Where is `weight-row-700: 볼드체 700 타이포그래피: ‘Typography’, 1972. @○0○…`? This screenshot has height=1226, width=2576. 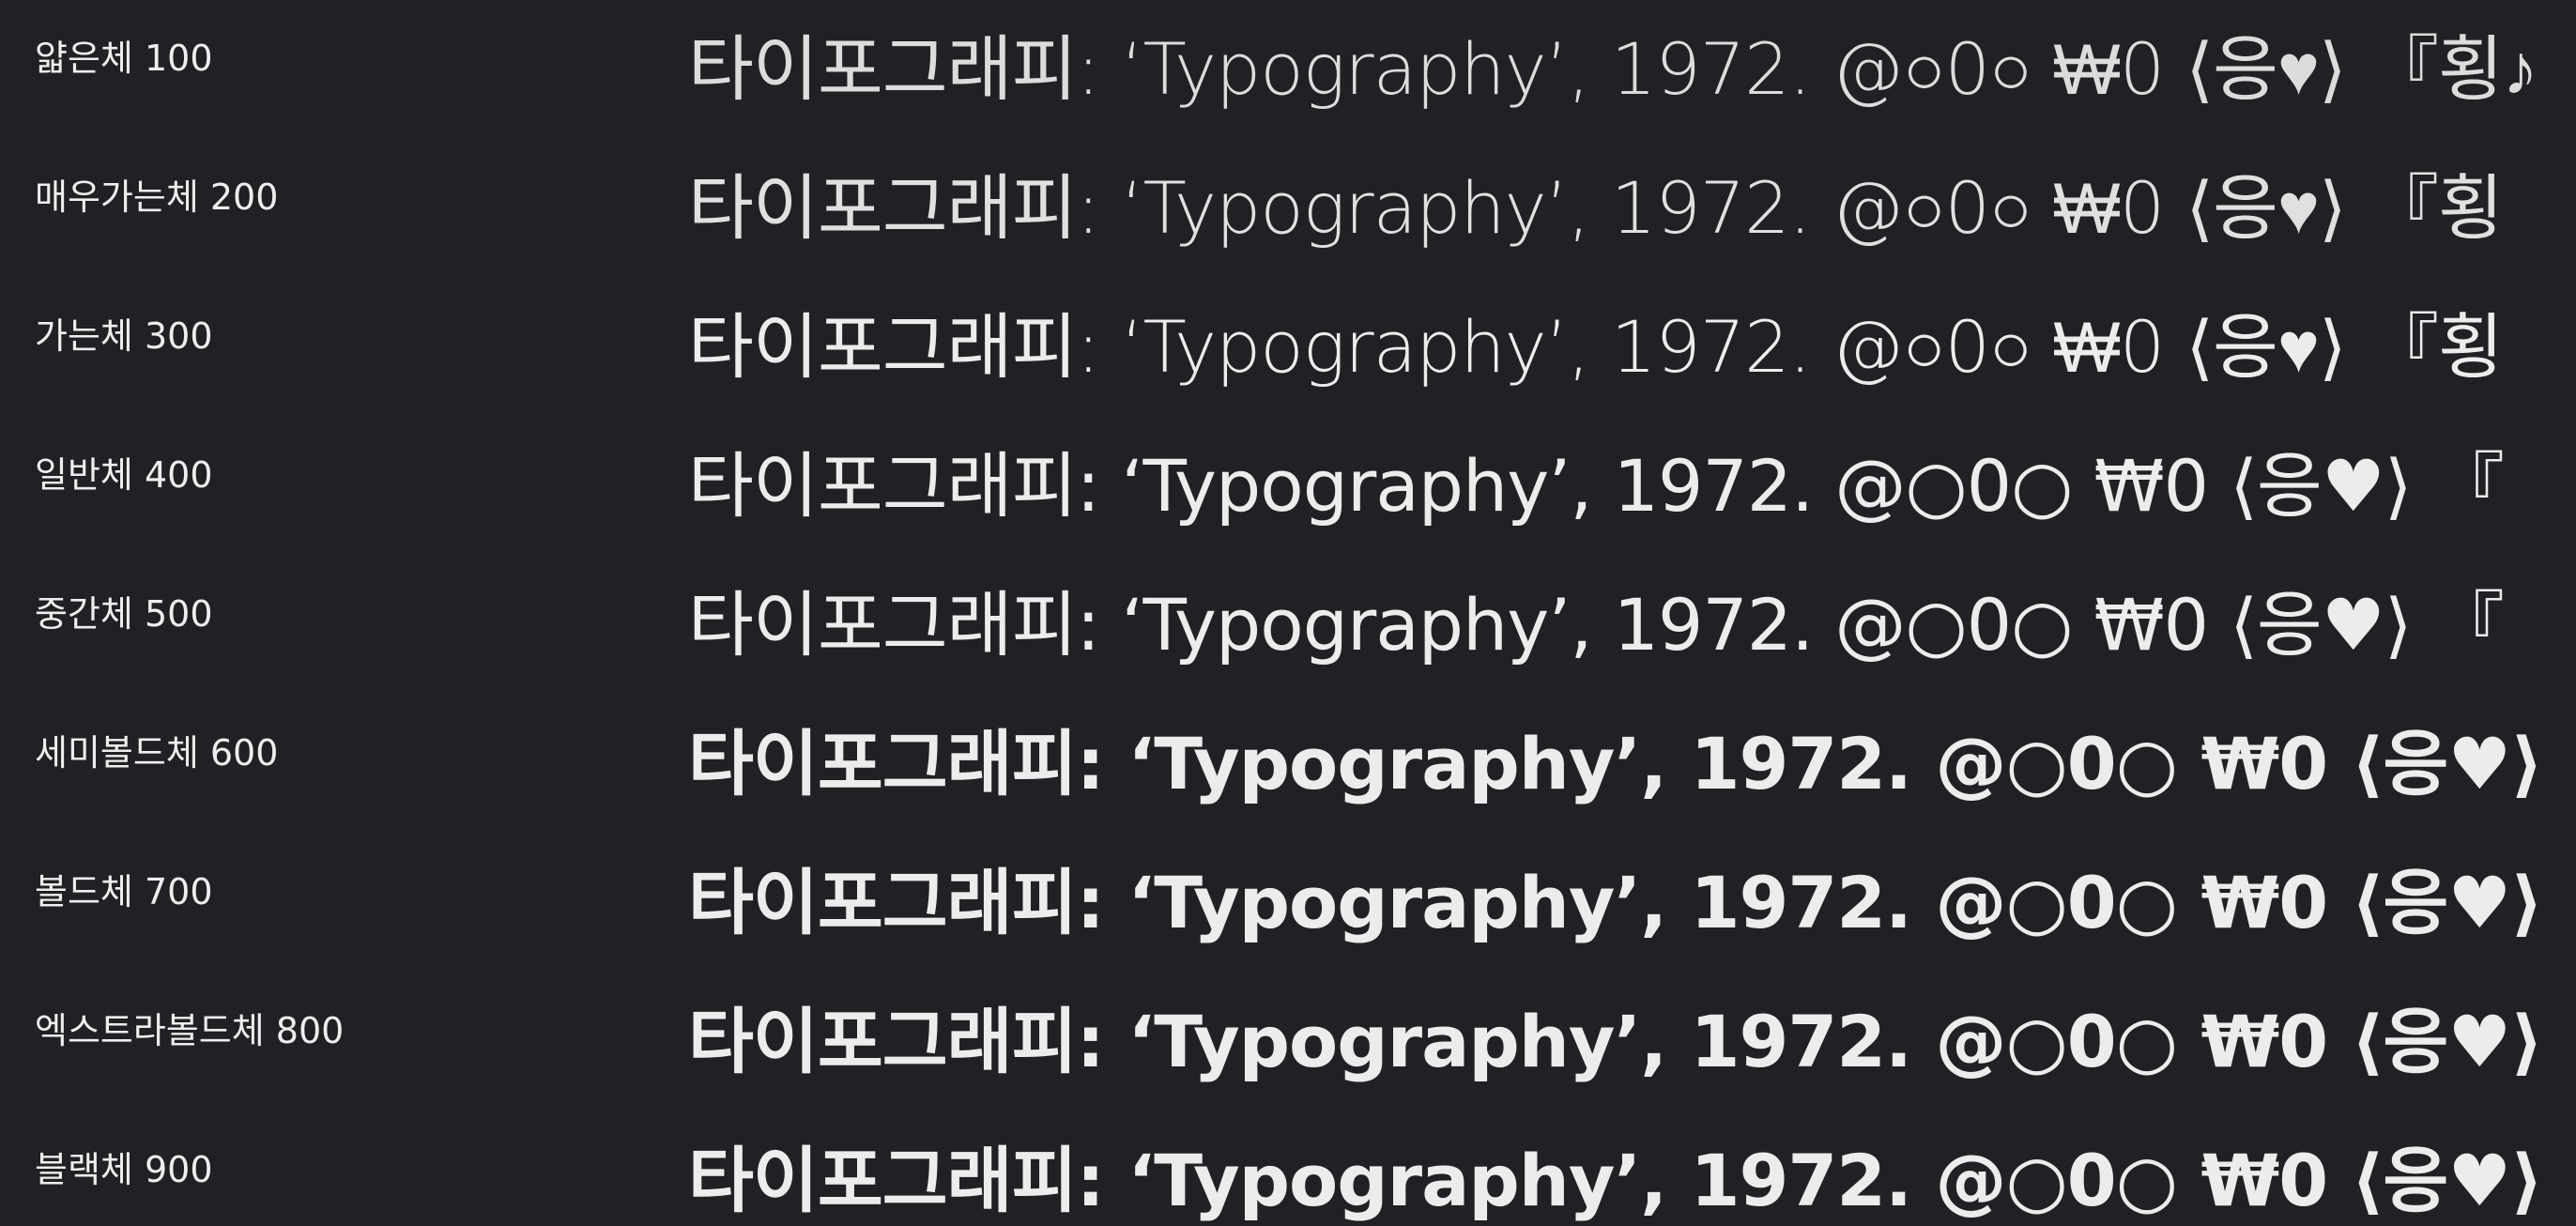
weight-row-700: 볼드체 700 타이포그래피: ‘Typography’, 1972. @○0○… is located at coordinates (1288, 903).